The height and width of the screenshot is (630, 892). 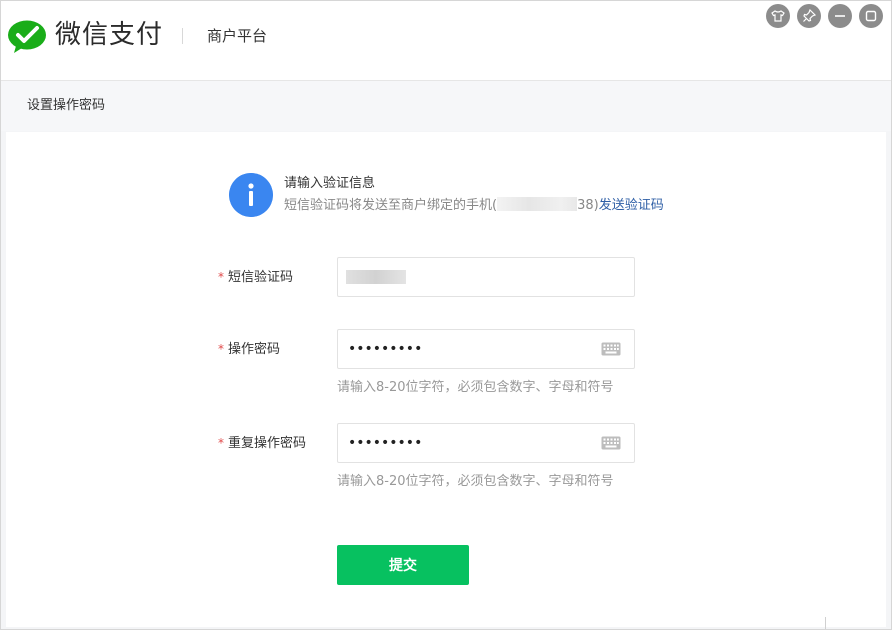 I want to click on confirm-password-label: * 重复操作密码, so click(x=262, y=443).